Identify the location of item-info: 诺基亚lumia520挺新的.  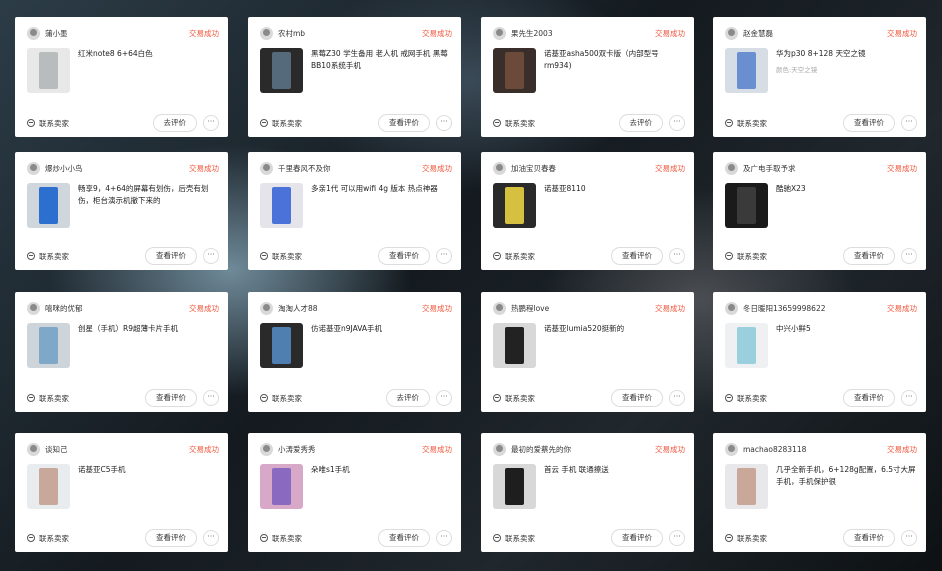
(589, 346).